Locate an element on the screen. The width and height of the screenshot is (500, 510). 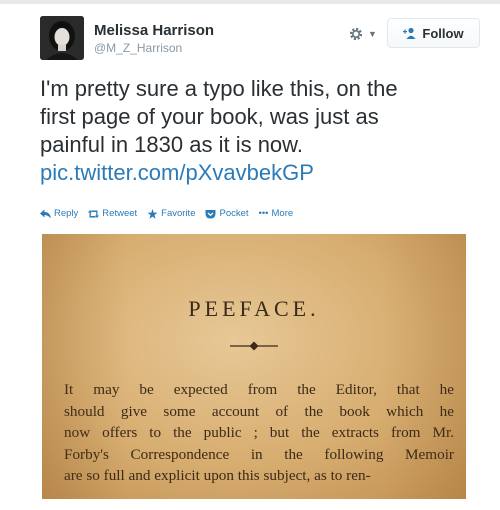
retweet-icon is located at coordinates (94, 213).